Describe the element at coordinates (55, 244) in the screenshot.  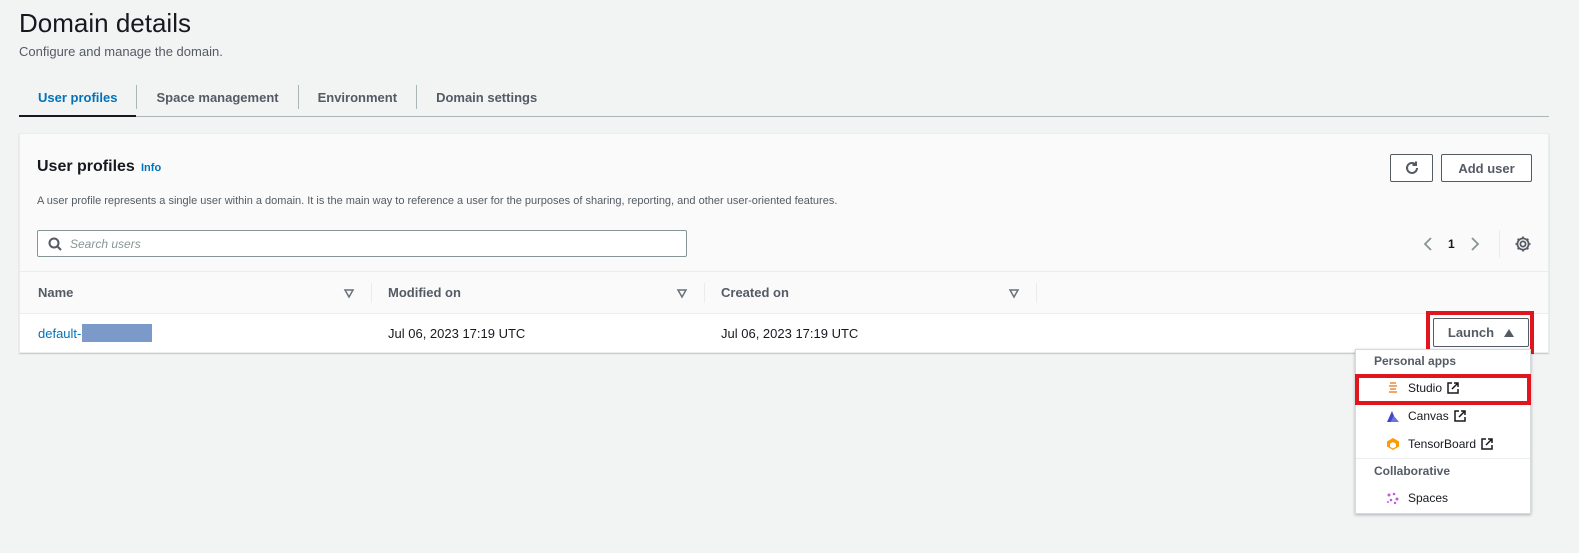
I see `search-icon` at that location.